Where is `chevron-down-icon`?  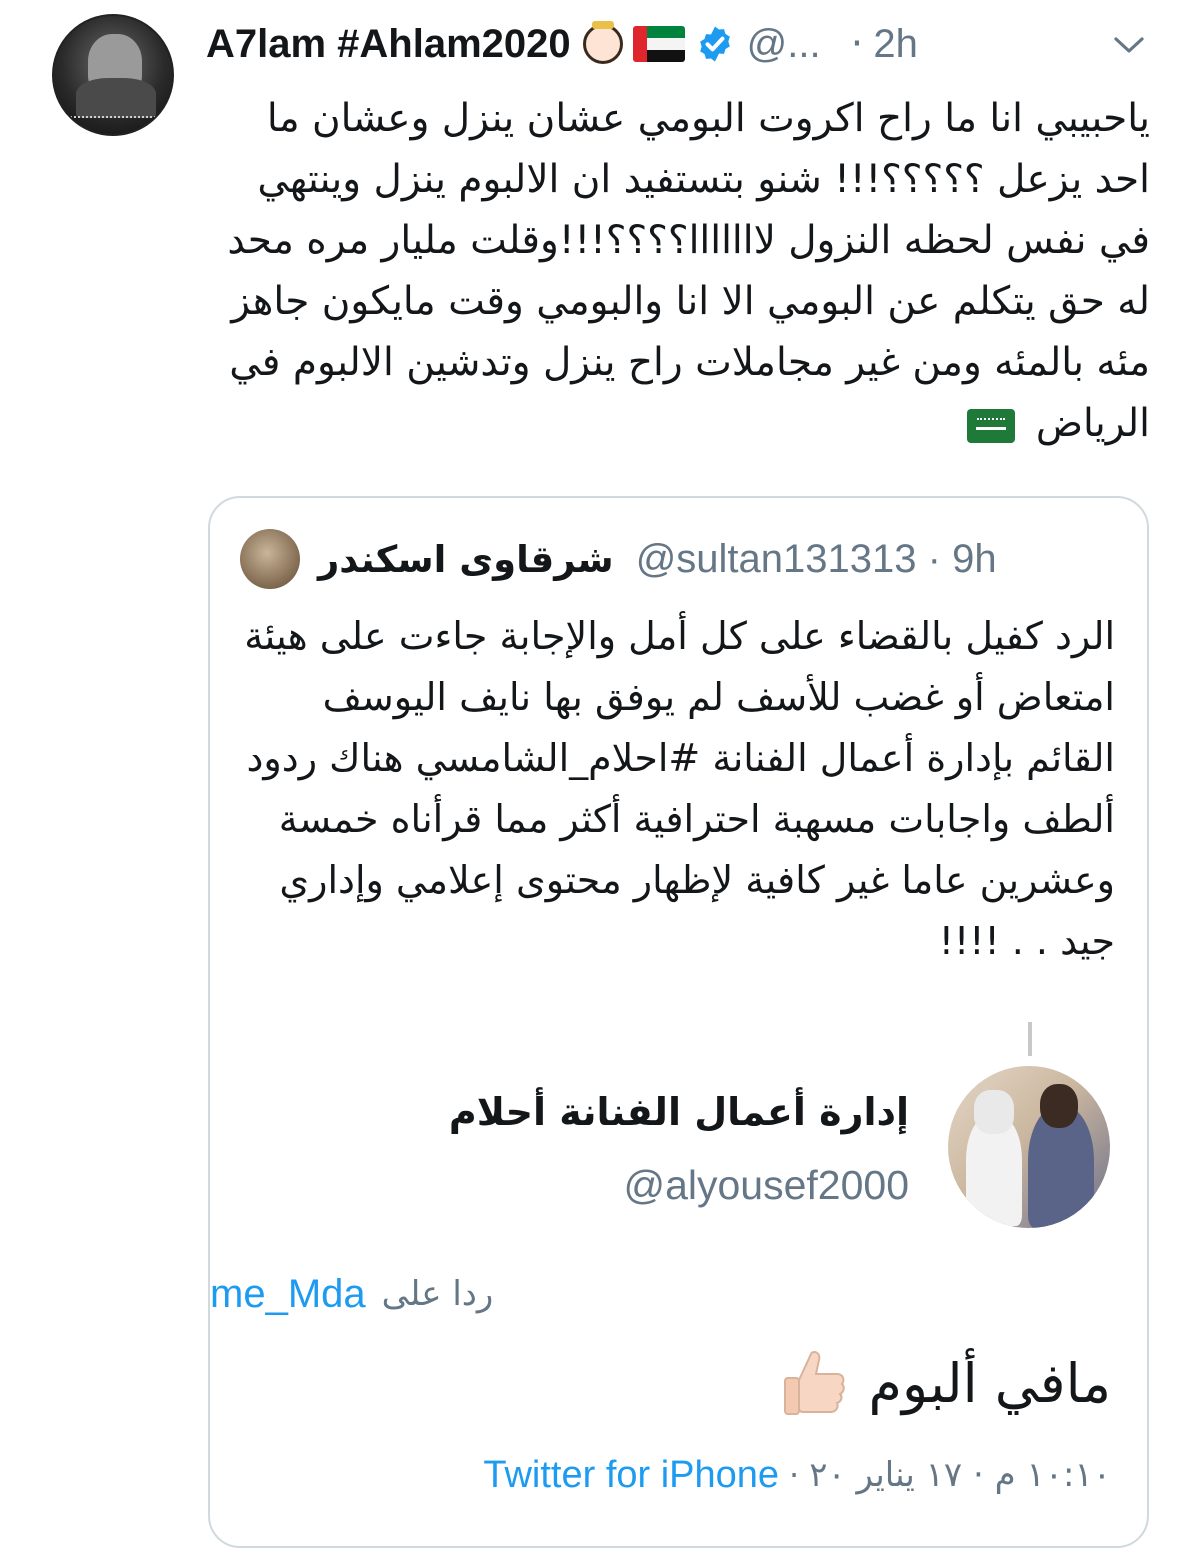 chevron-down-icon is located at coordinates (1129, 45).